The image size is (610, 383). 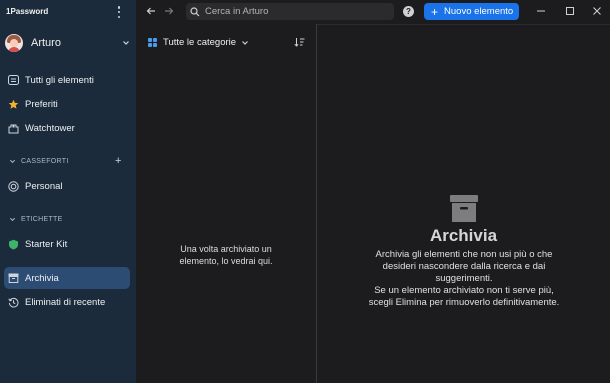 I want to click on new-item-button: + Nuovo elemento, so click(x=471, y=11).